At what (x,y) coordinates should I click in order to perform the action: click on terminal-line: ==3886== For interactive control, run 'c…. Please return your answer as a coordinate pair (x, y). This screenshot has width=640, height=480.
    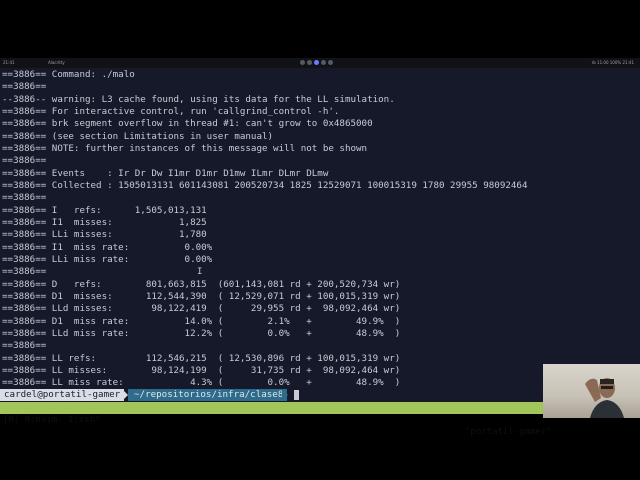
    Looking at the image, I should click on (171, 111).